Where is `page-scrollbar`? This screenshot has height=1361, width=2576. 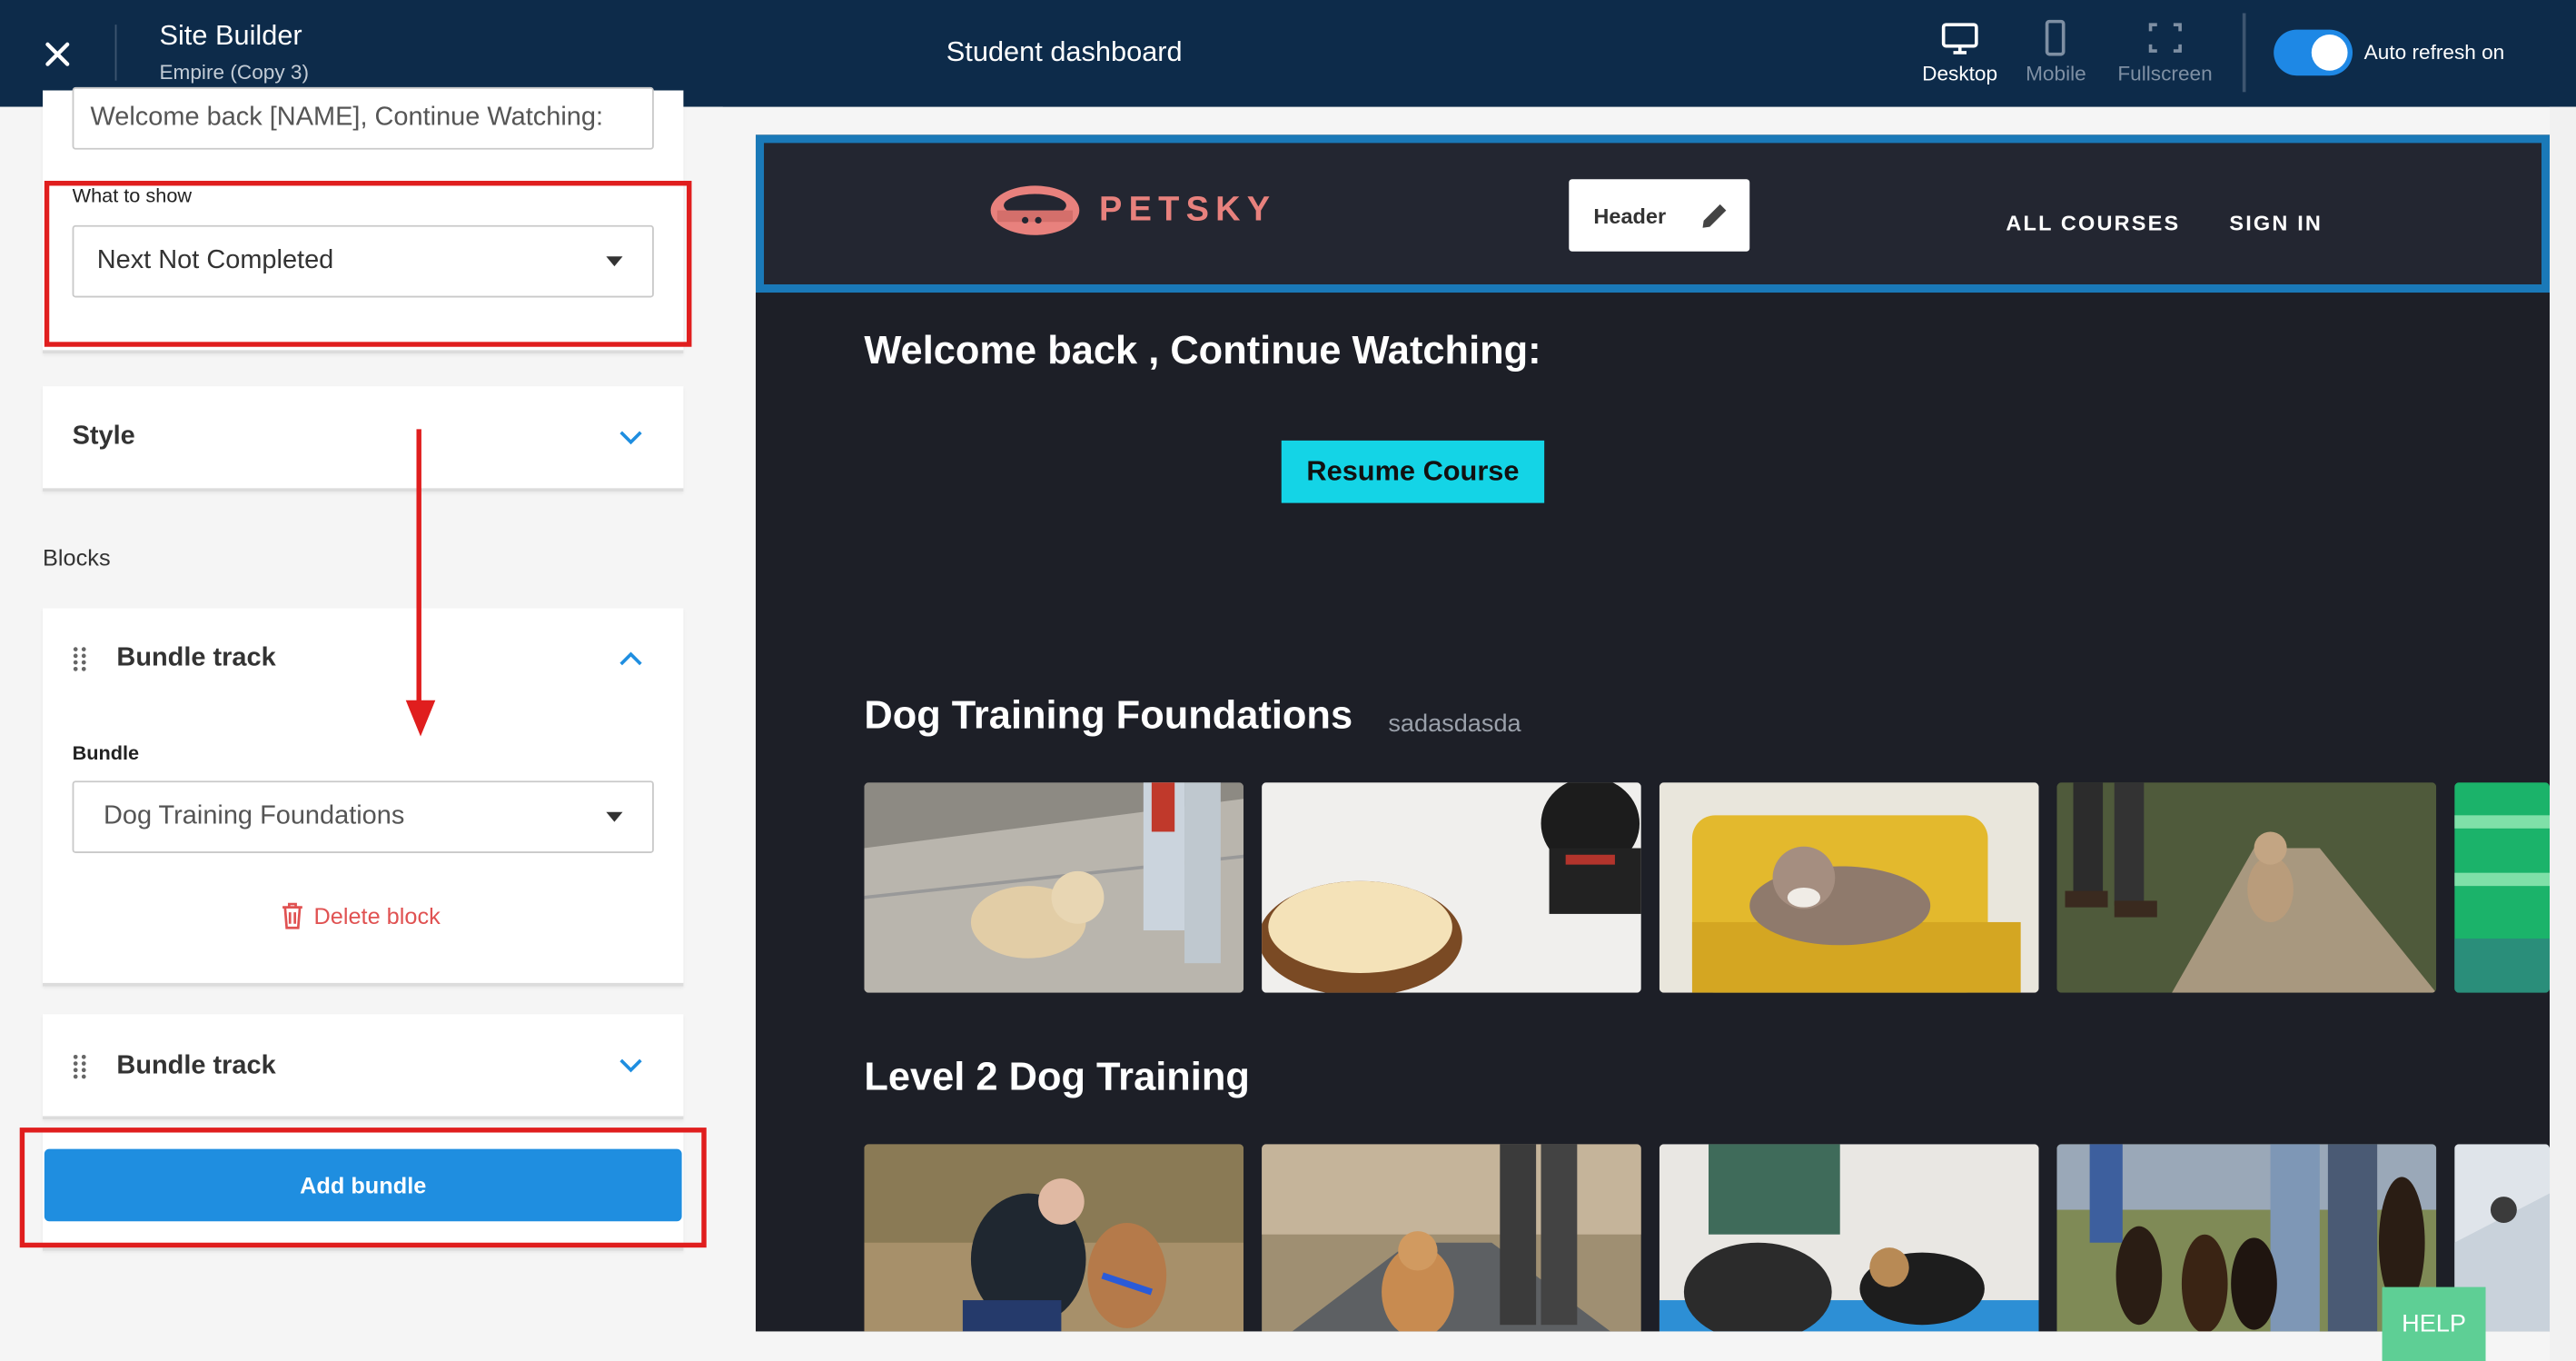
page-scrollbar is located at coordinates (2563, 733).